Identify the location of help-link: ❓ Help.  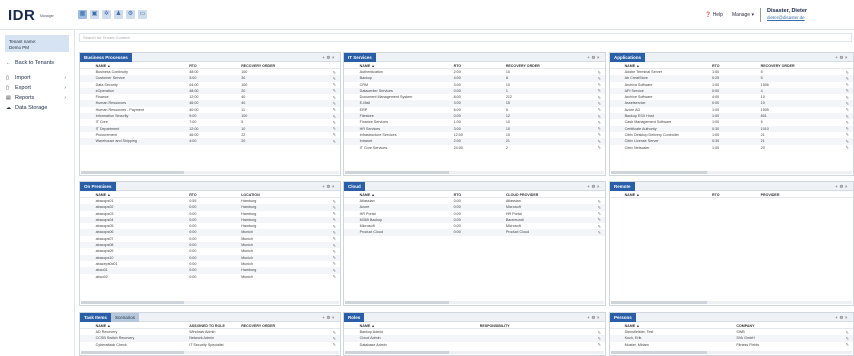
(714, 15).